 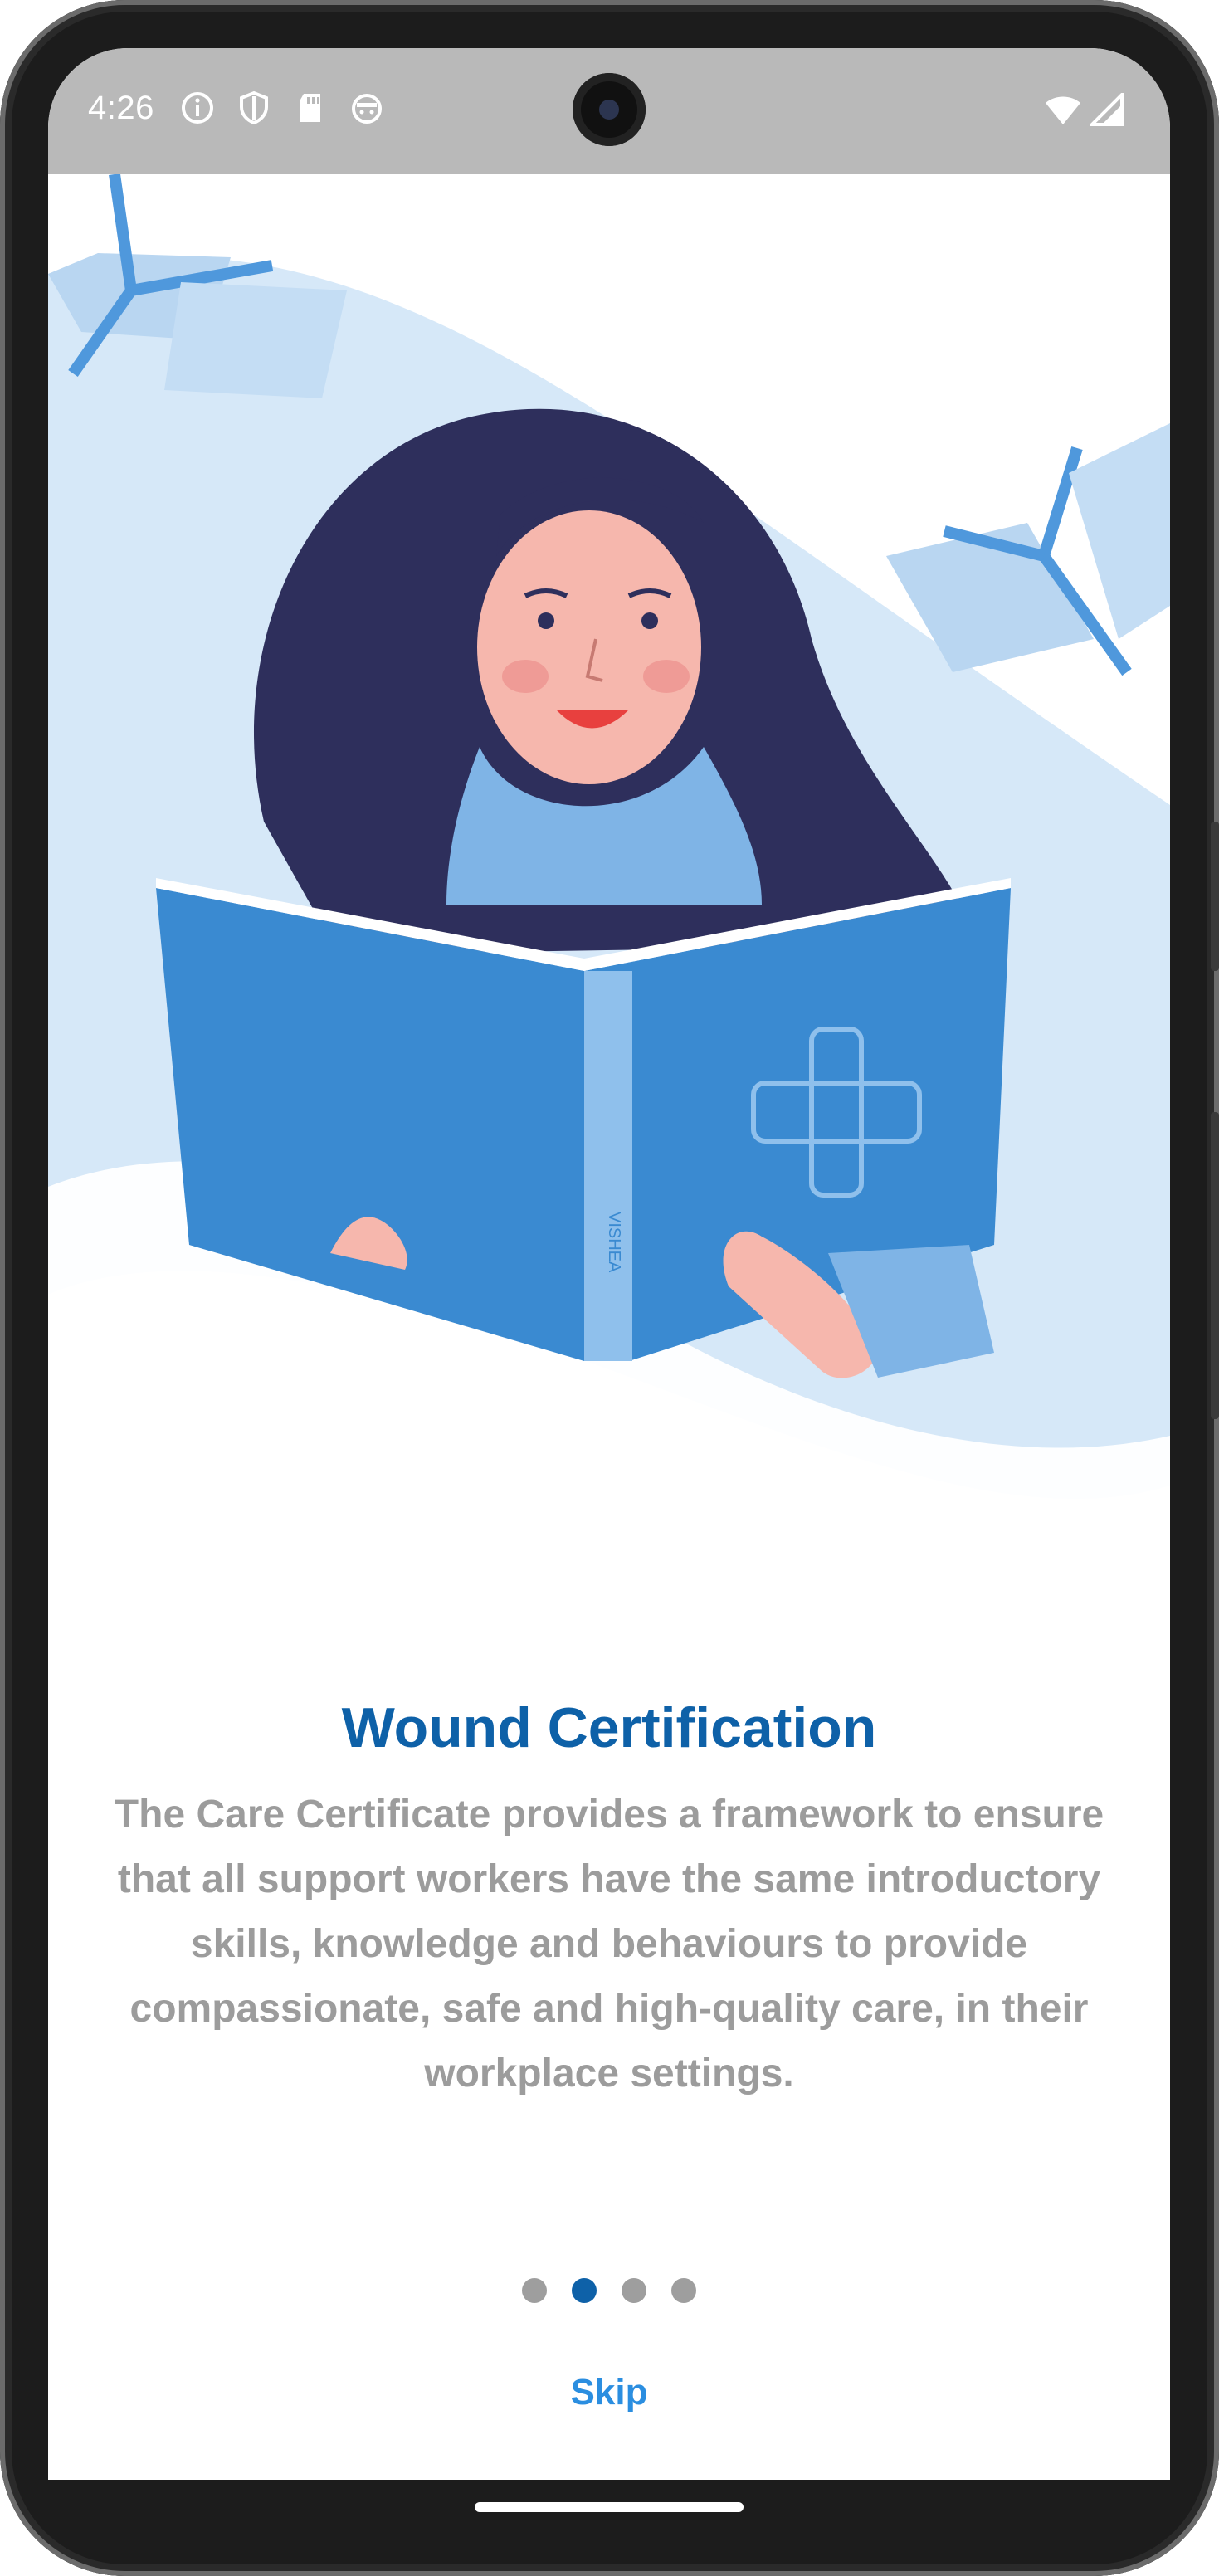 What do you see at coordinates (1063, 111) in the screenshot?
I see `wifi-icon` at bounding box center [1063, 111].